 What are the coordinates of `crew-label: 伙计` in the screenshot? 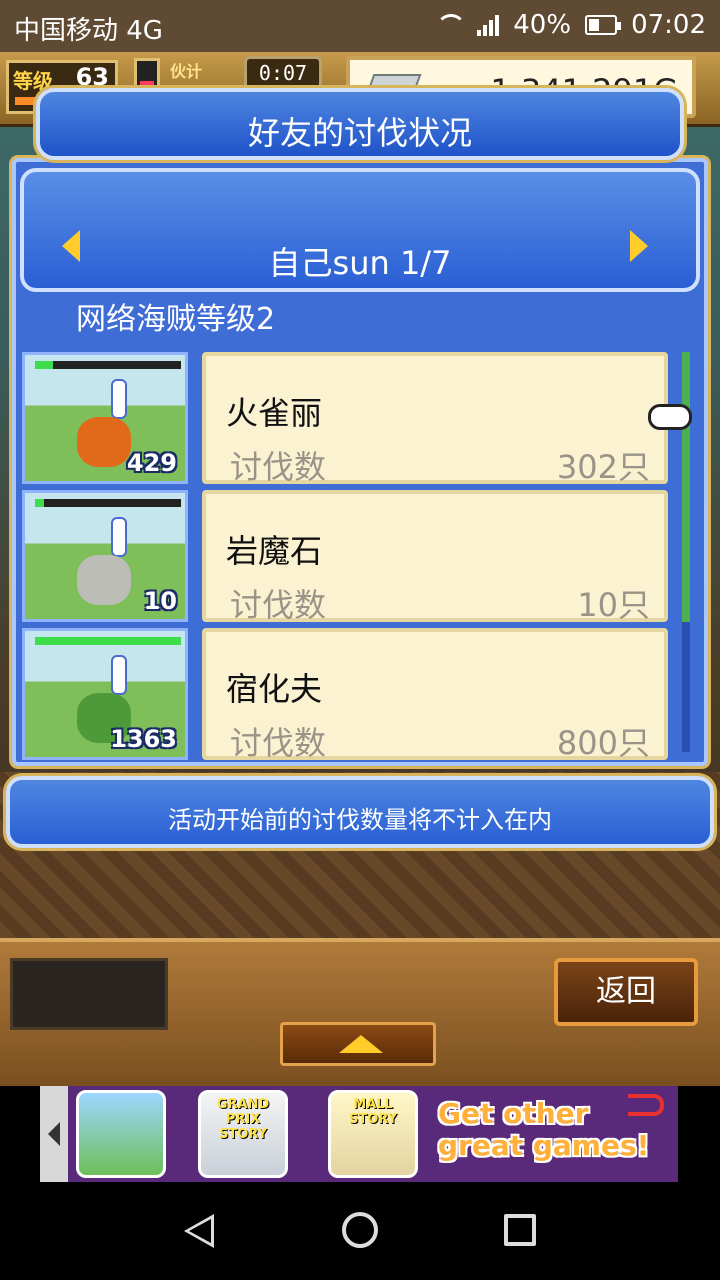 It's located at (186, 71).